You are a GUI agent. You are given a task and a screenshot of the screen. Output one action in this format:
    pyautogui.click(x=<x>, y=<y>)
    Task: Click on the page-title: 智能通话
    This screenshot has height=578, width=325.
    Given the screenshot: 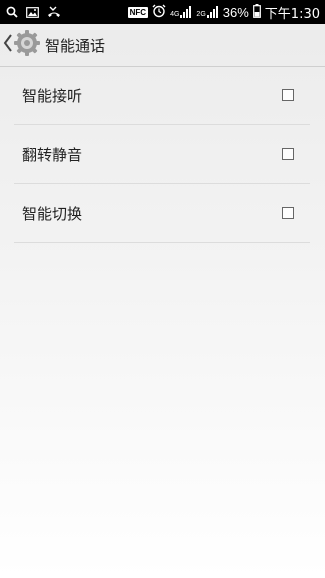 What is the action you would take?
    pyautogui.click(x=75, y=45)
    